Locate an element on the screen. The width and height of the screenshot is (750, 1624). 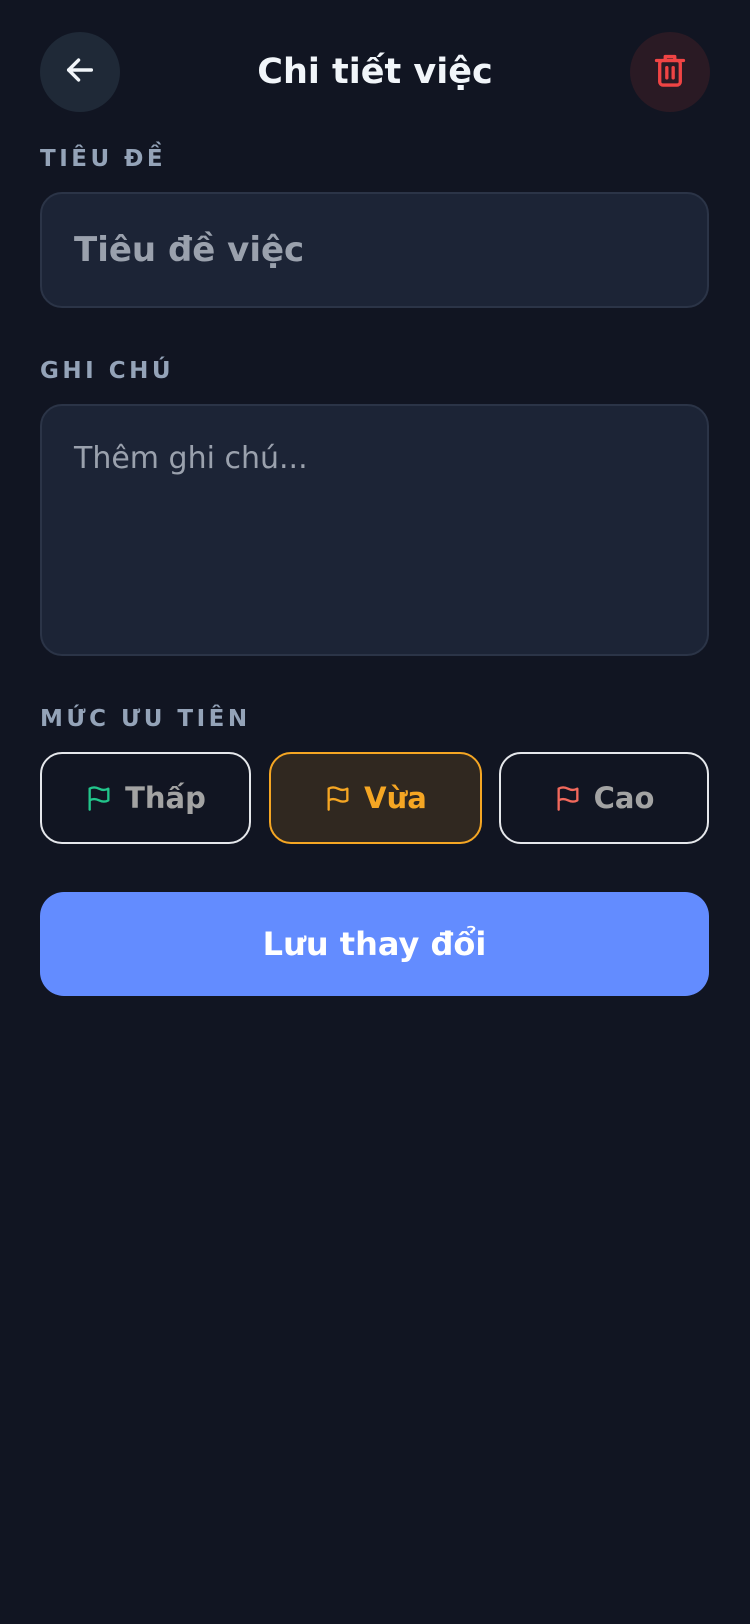
save-button-label: Lưu thay đổi is located at coordinates (374, 944).